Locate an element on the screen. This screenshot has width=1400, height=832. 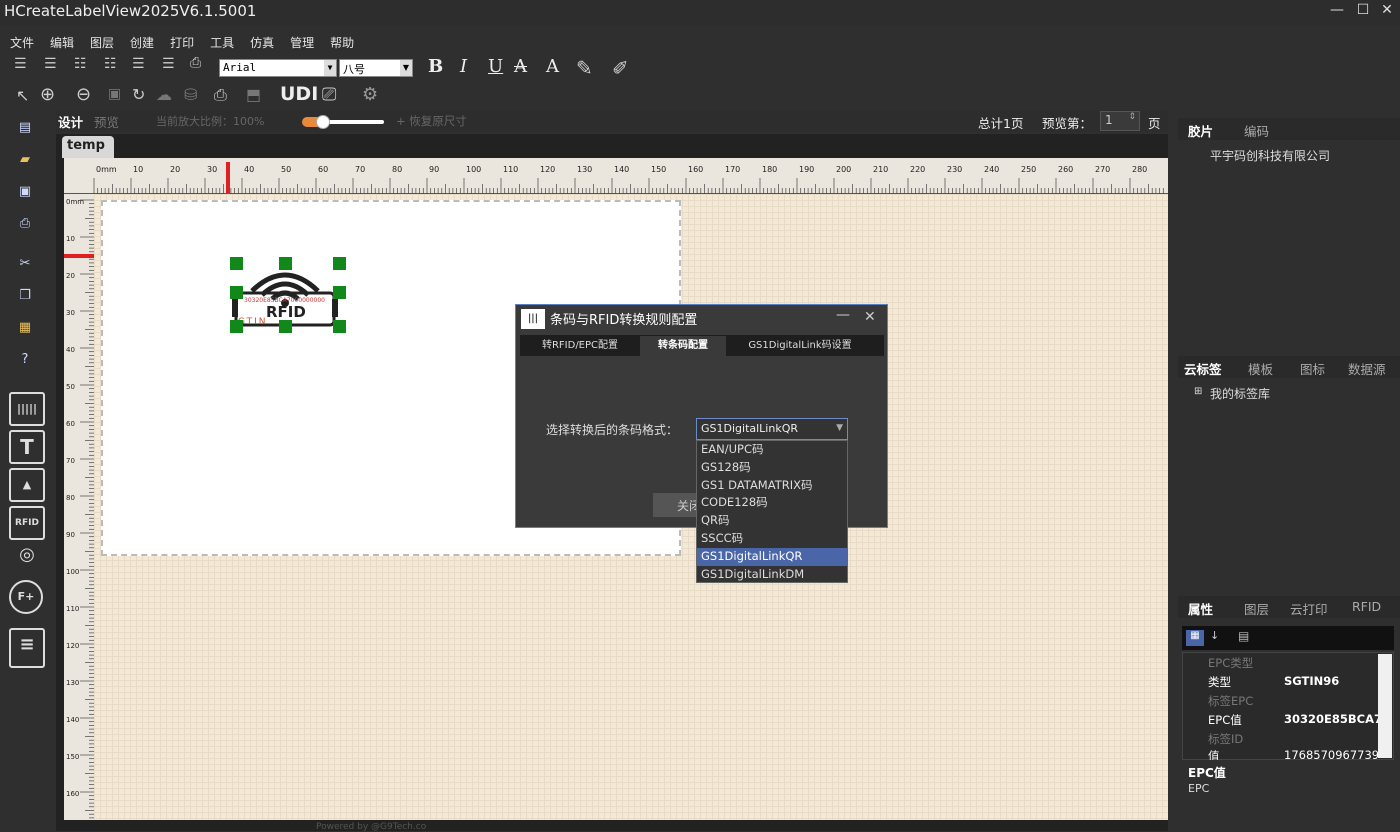
paint-icon: ✐ is located at coordinates (620, 68).